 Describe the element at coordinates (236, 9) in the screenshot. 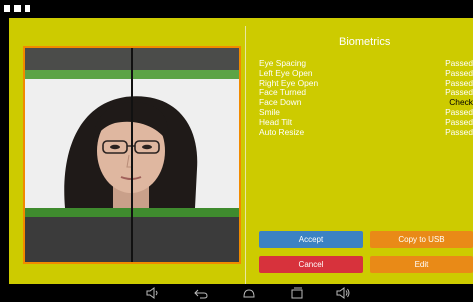

I see `status-bar` at that location.